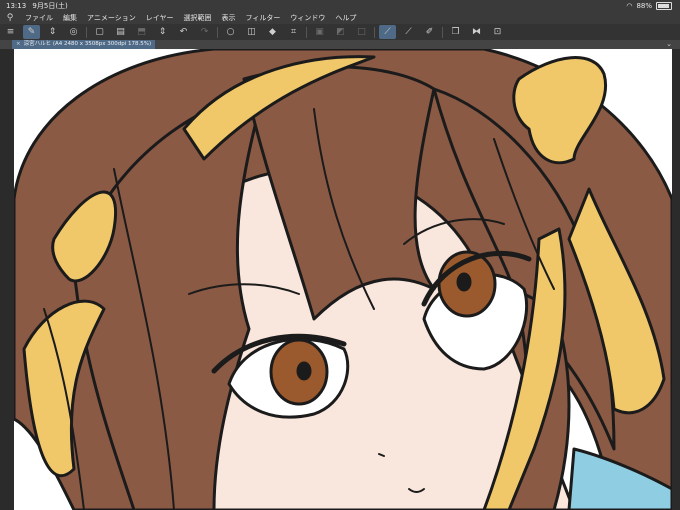 This screenshot has height=510, width=680. I want to click on fill-icon: ◫, so click(251, 32).